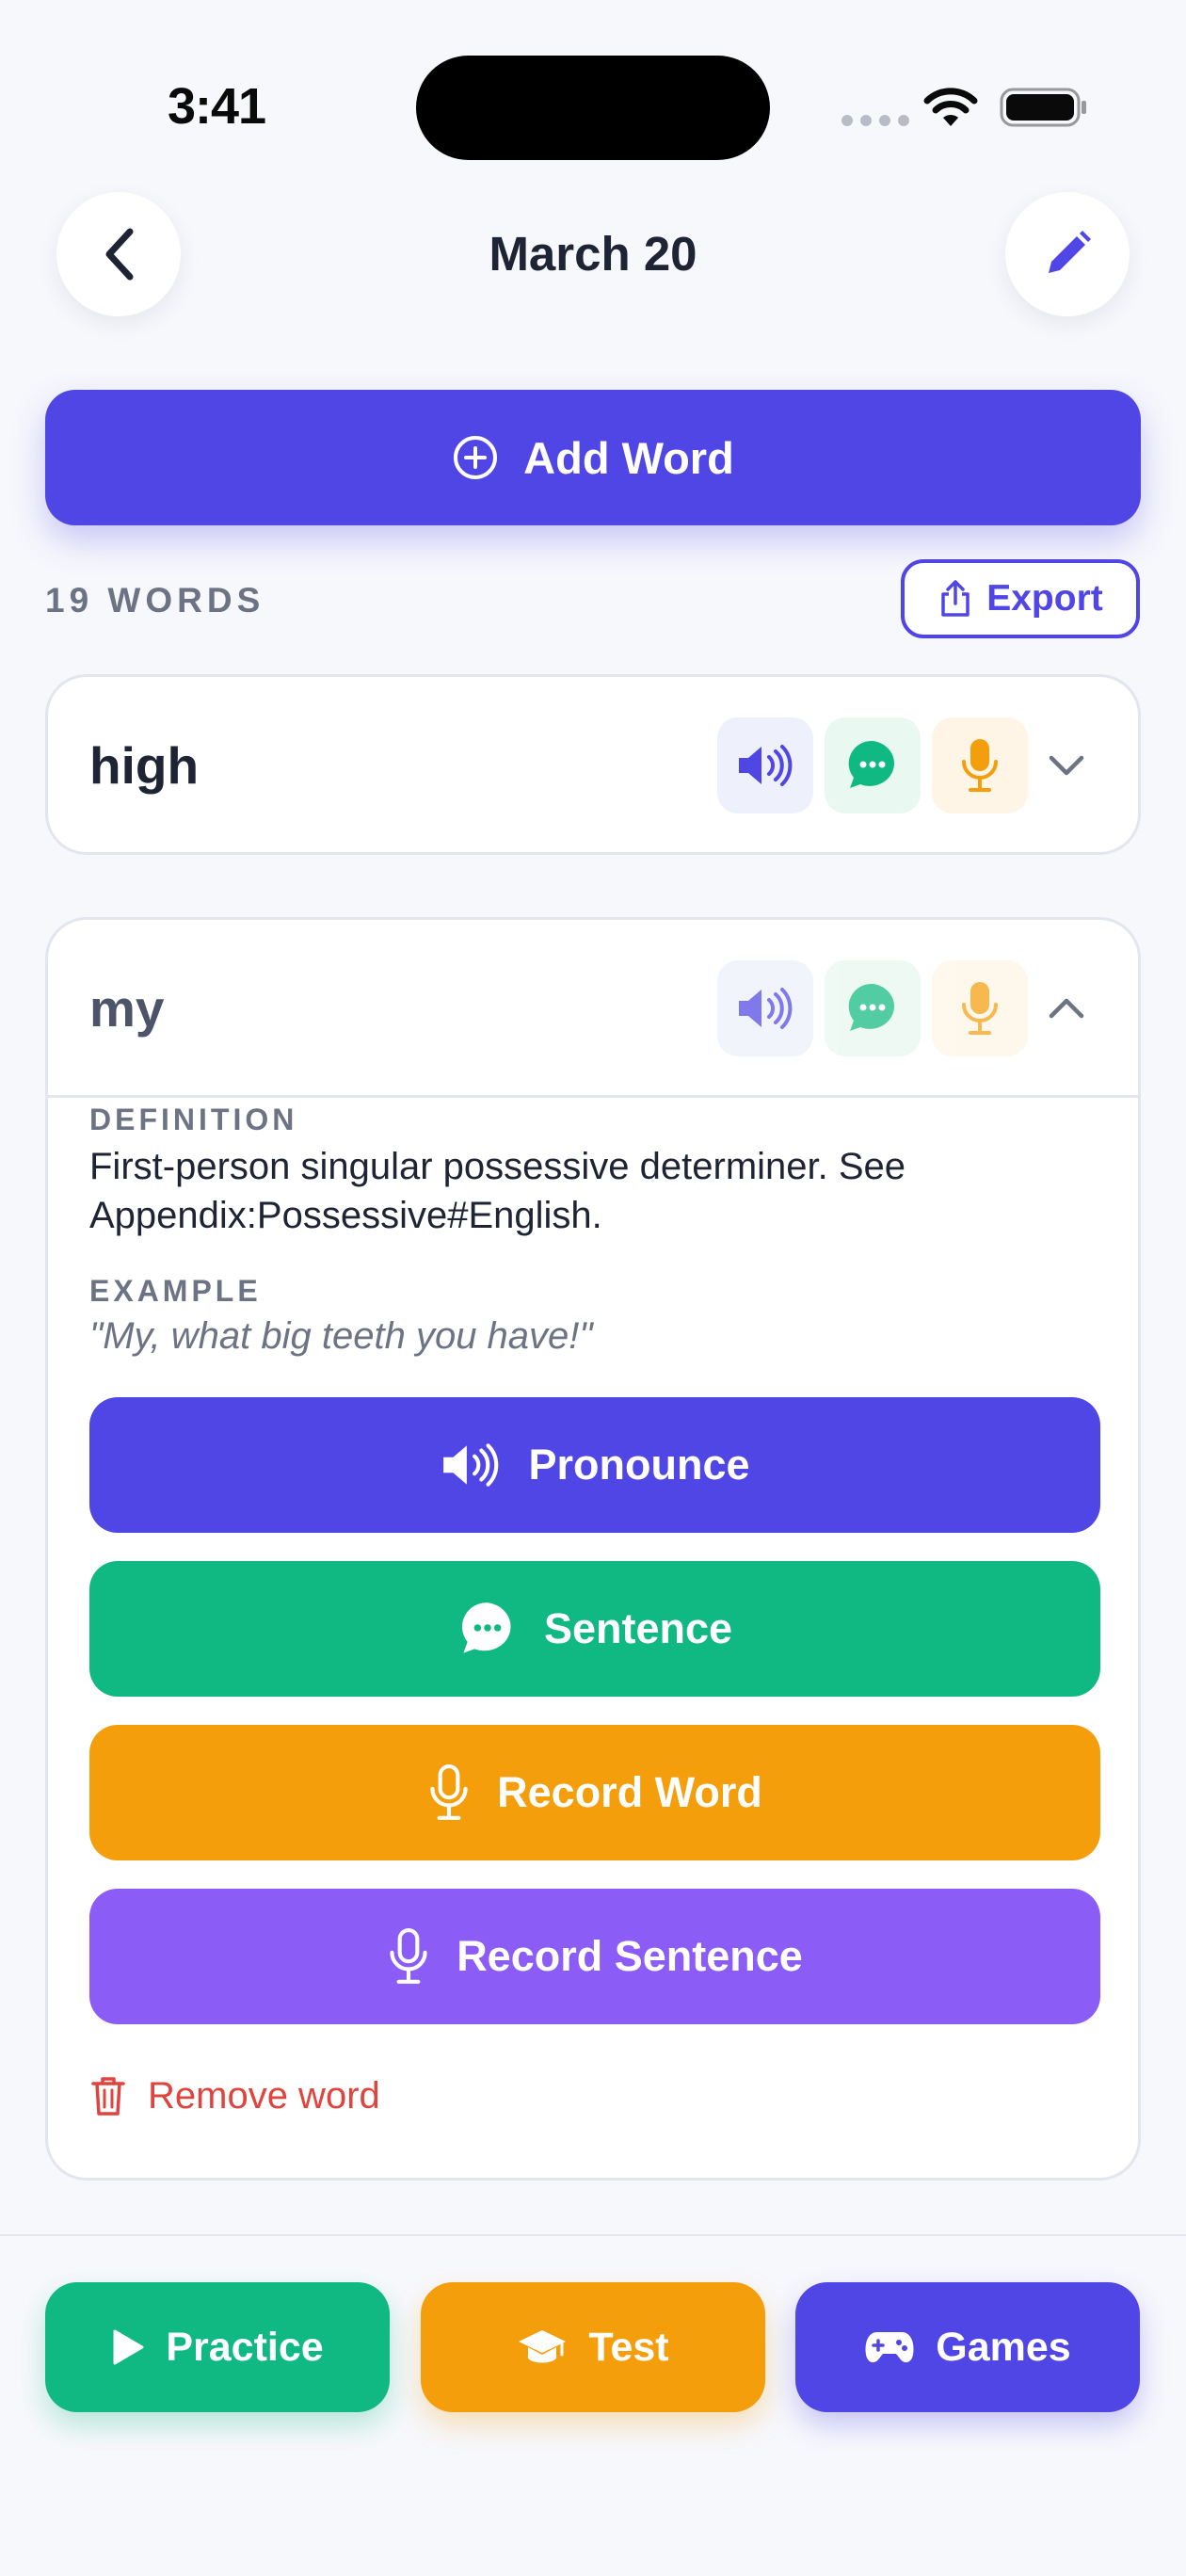 The width and height of the screenshot is (1186, 2576). What do you see at coordinates (629, 1792) in the screenshot?
I see `record-word-label: Record Word` at bounding box center [629, 1792].